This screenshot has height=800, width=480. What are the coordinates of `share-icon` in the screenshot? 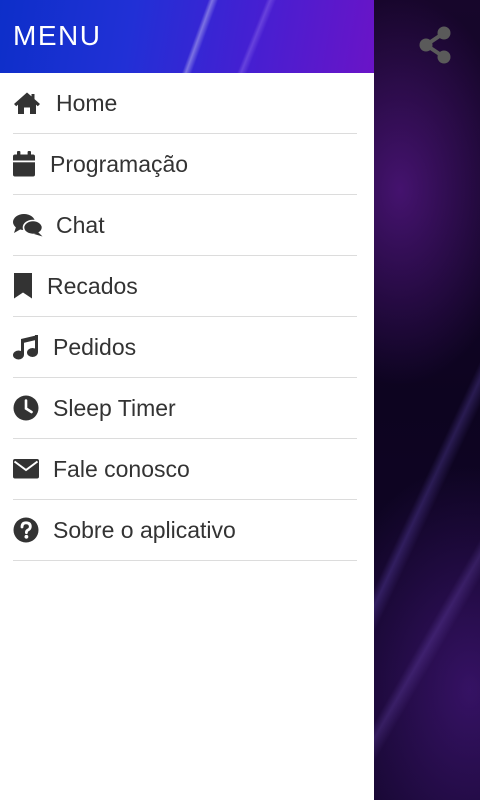 It's located at (435, 47).